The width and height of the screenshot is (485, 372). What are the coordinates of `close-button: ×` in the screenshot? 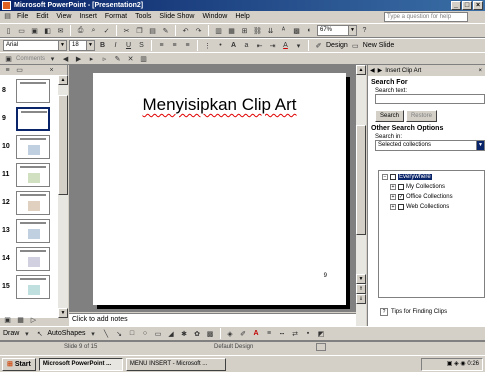 It's located at (478, 5).